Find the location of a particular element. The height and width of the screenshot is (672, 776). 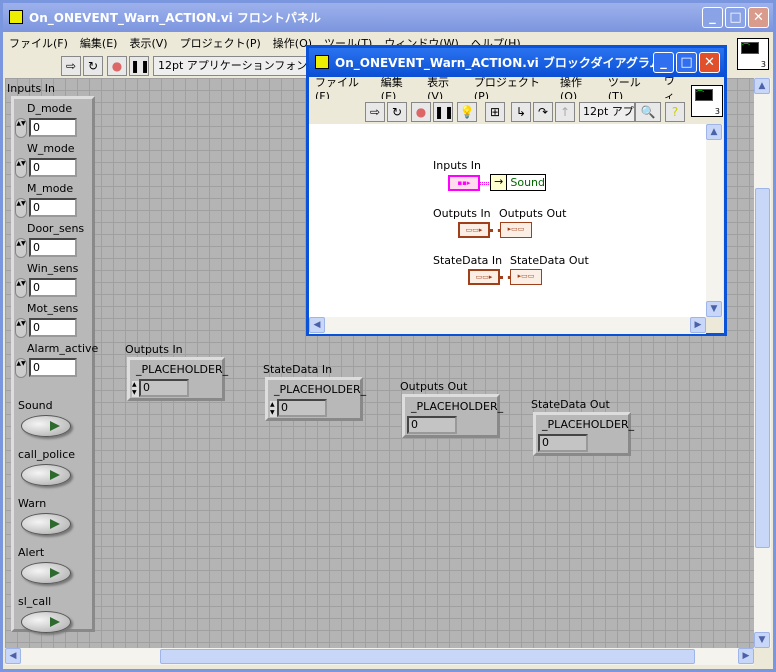

menu-item: ウィ is located at coordinates (674, 88).